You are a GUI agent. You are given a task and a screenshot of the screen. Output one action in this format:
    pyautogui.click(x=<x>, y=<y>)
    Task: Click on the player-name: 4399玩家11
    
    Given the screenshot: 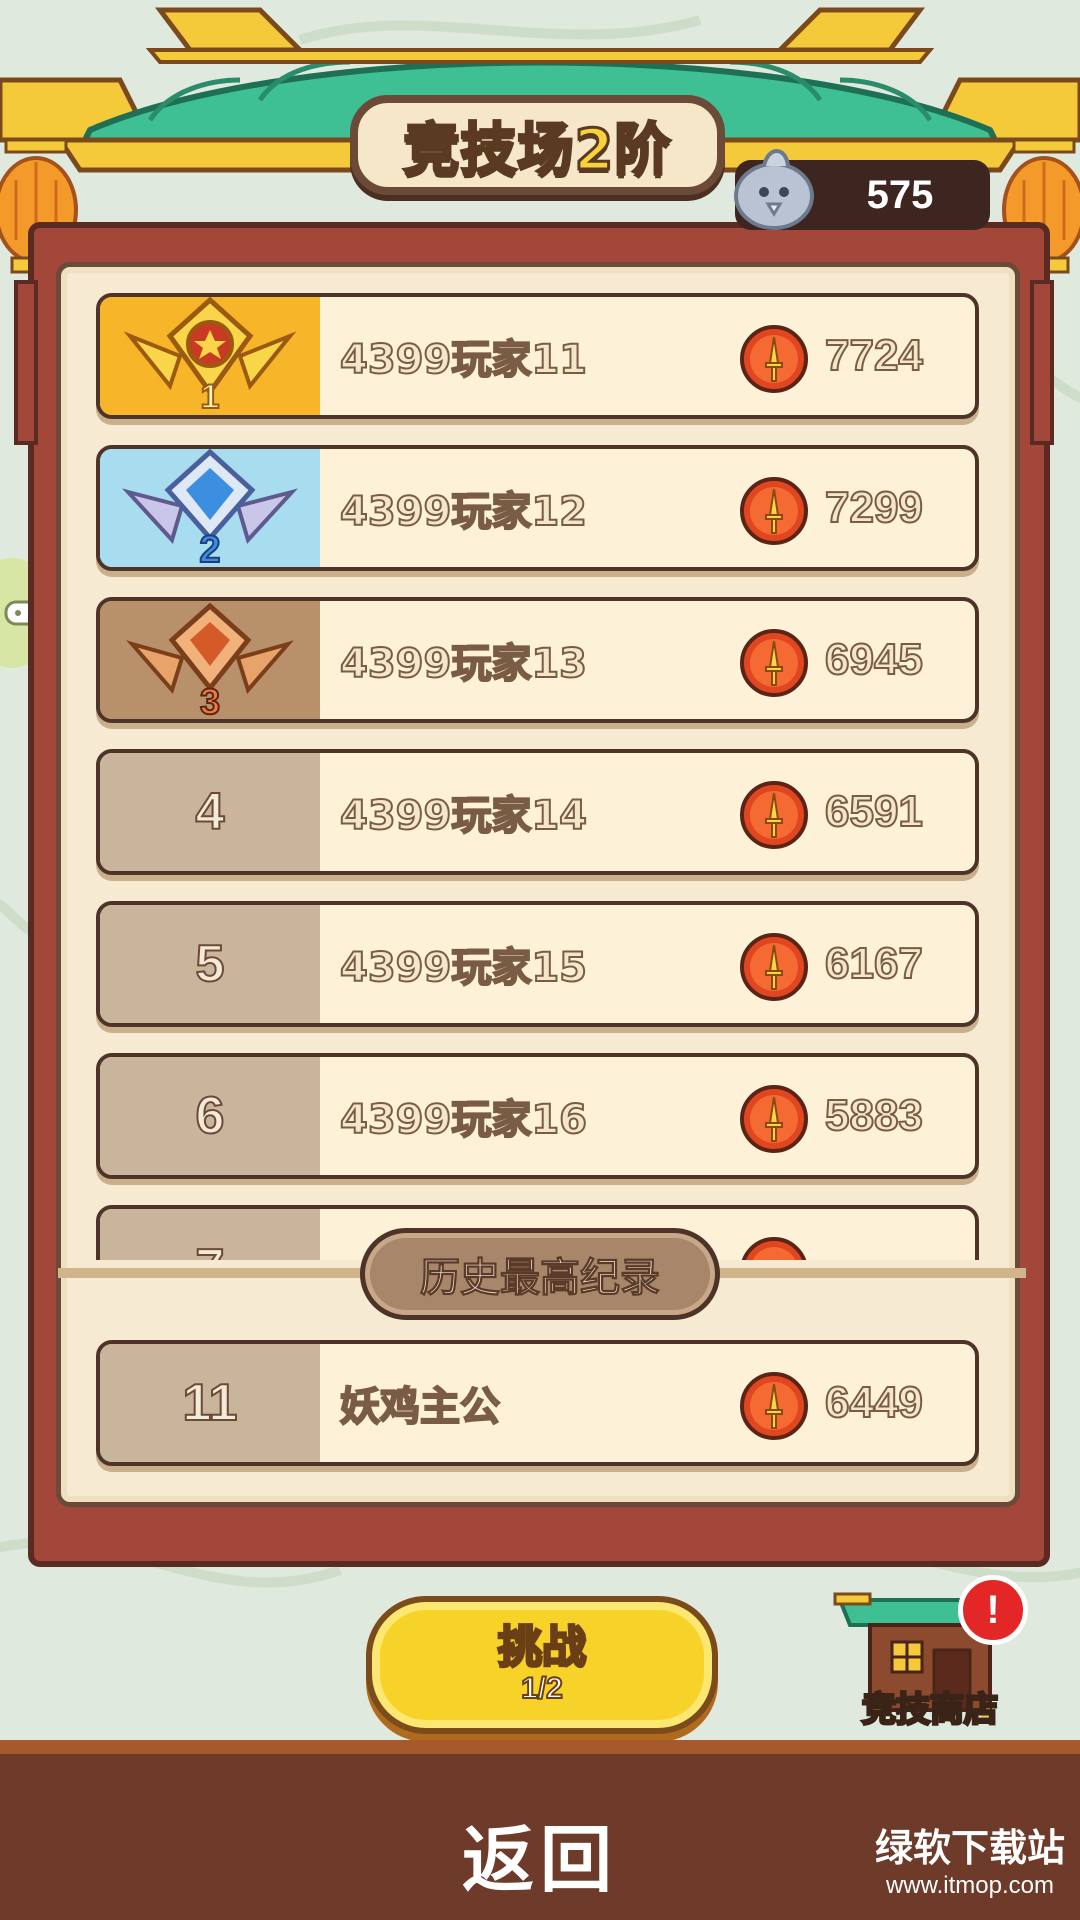 What is the action you would take?
    pyautogui.click(x=463, y=360)
    